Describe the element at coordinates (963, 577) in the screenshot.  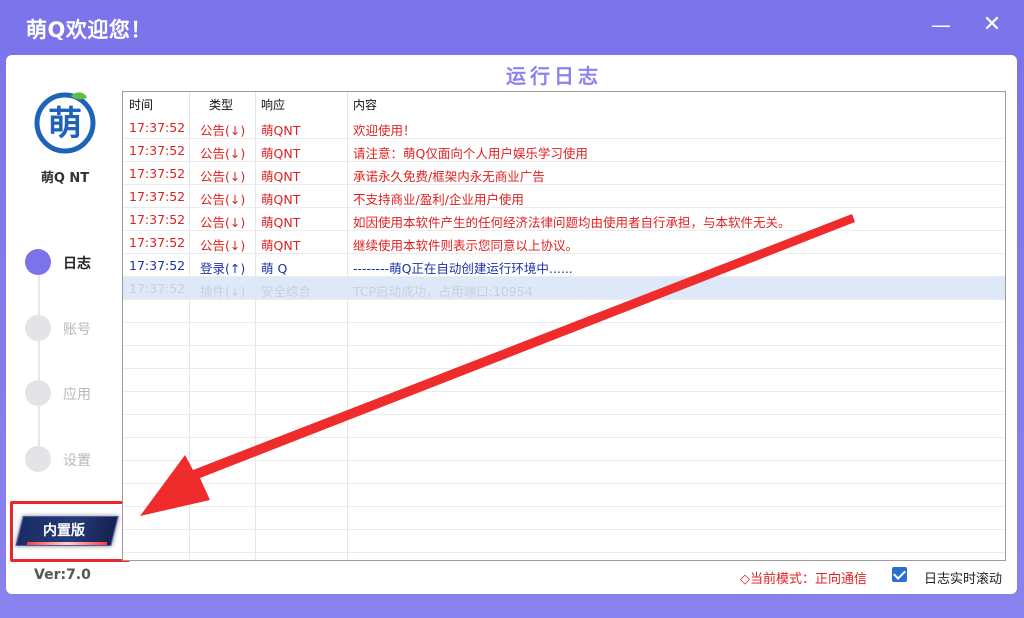
I see `autoscroll-label: 日志实时滚动` at that location.